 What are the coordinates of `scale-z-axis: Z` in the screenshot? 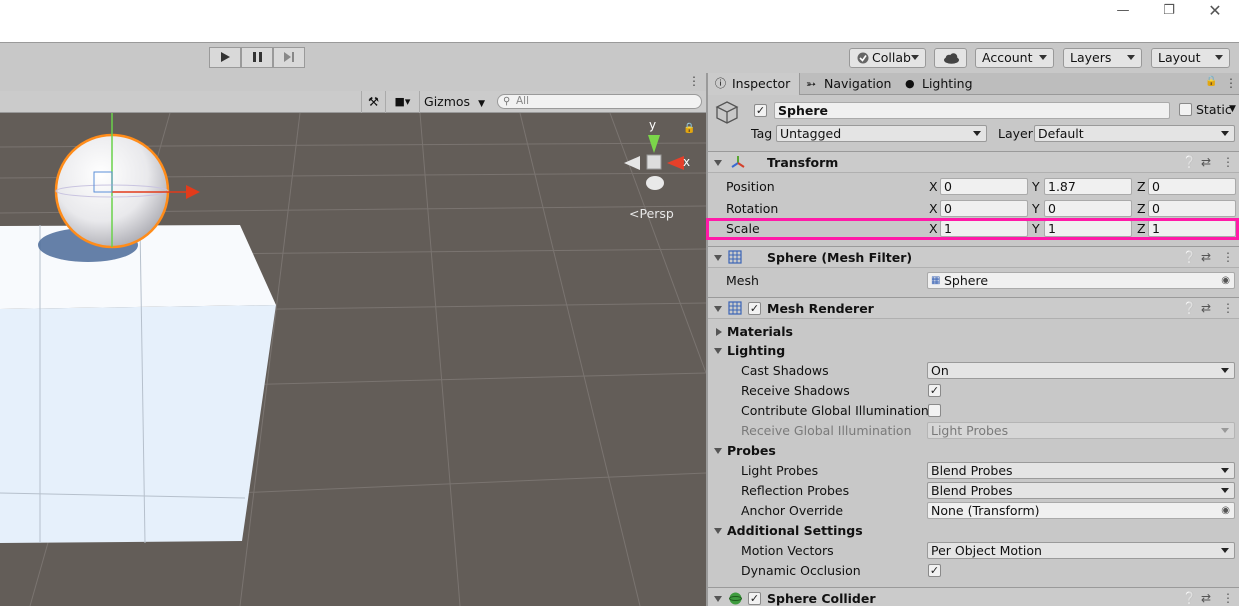 It's located at (1141, 228).